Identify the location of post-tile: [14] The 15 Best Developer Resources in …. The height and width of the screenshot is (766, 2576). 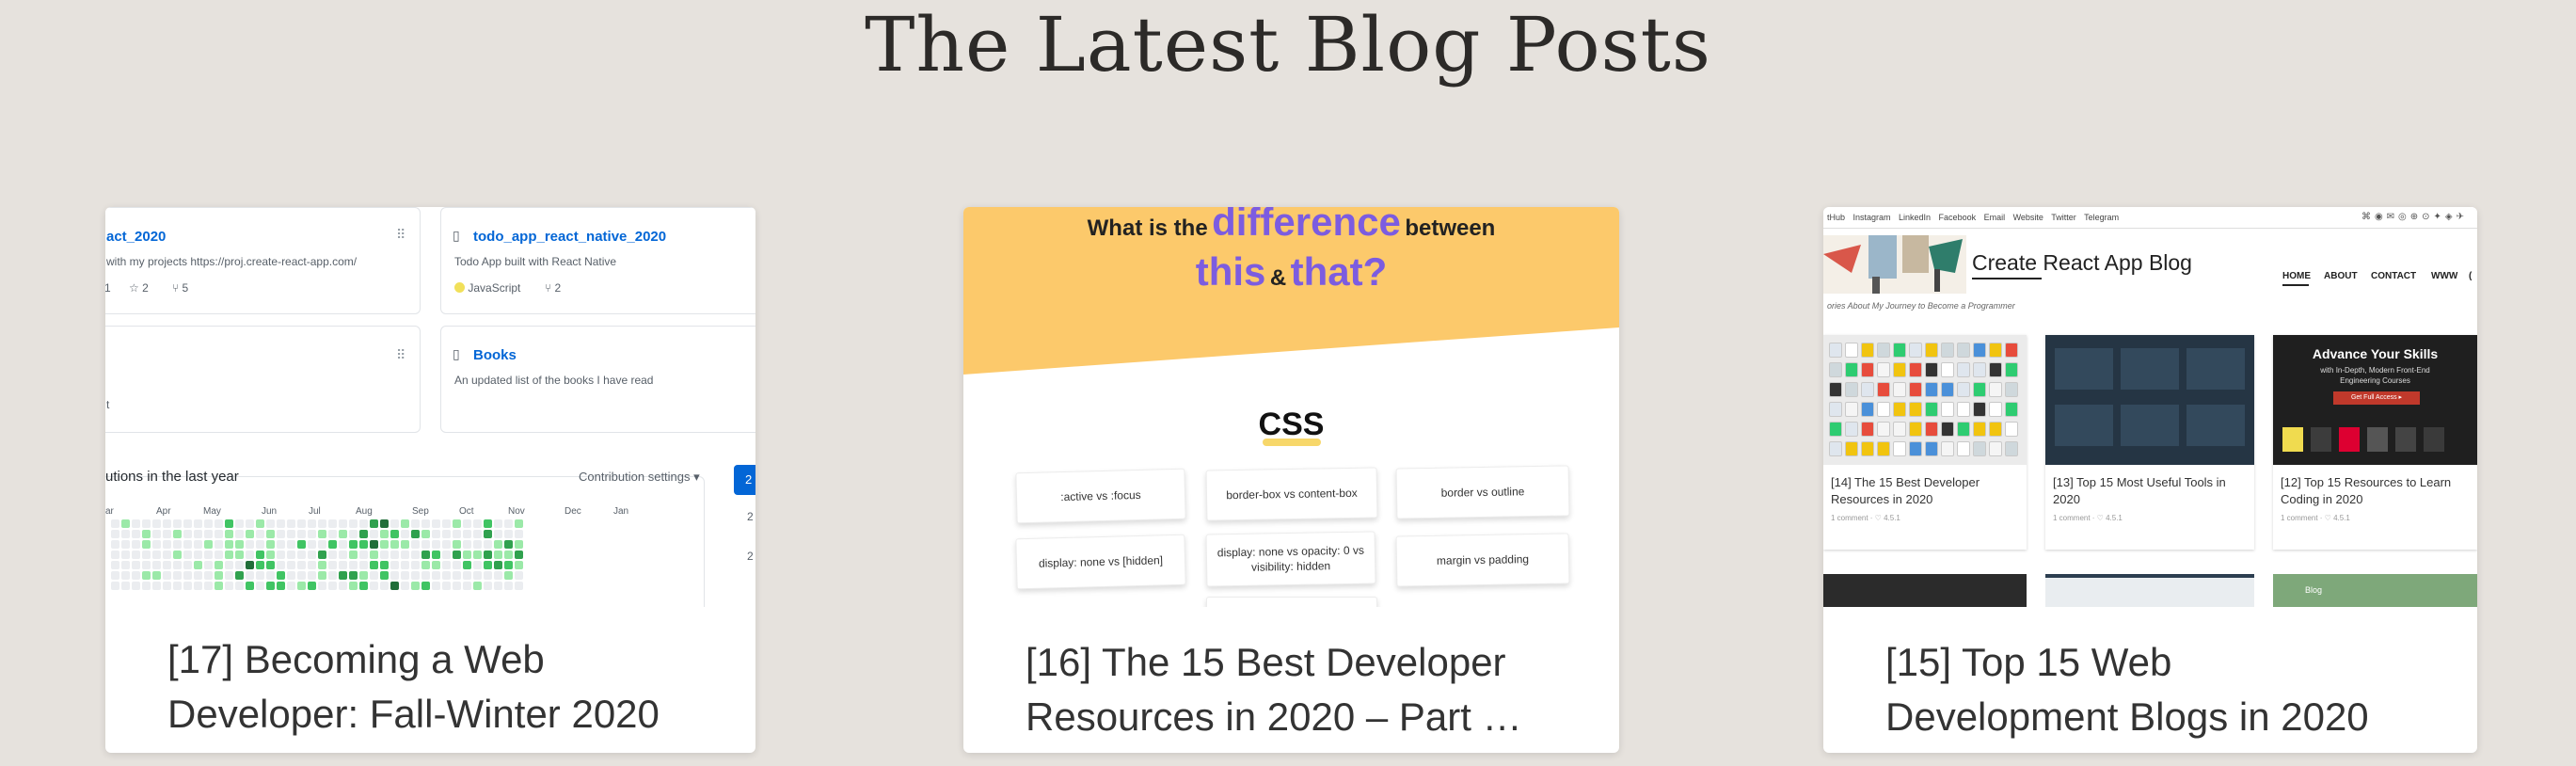
(1925, 442).